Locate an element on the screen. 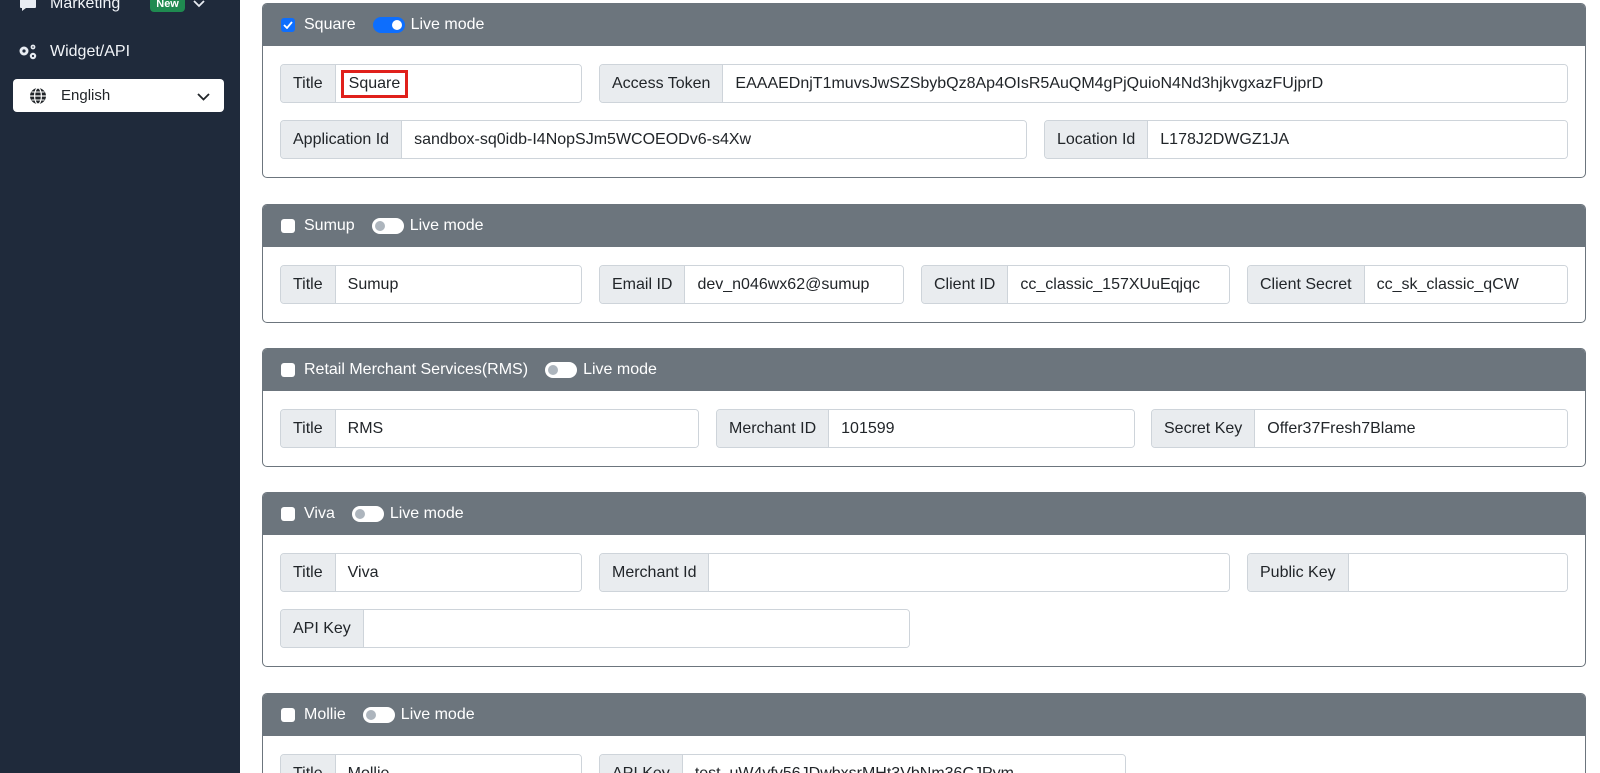 This screenshot has height=773, width=1600. application-id-label: Application Id is located at coordinates (342, 139).